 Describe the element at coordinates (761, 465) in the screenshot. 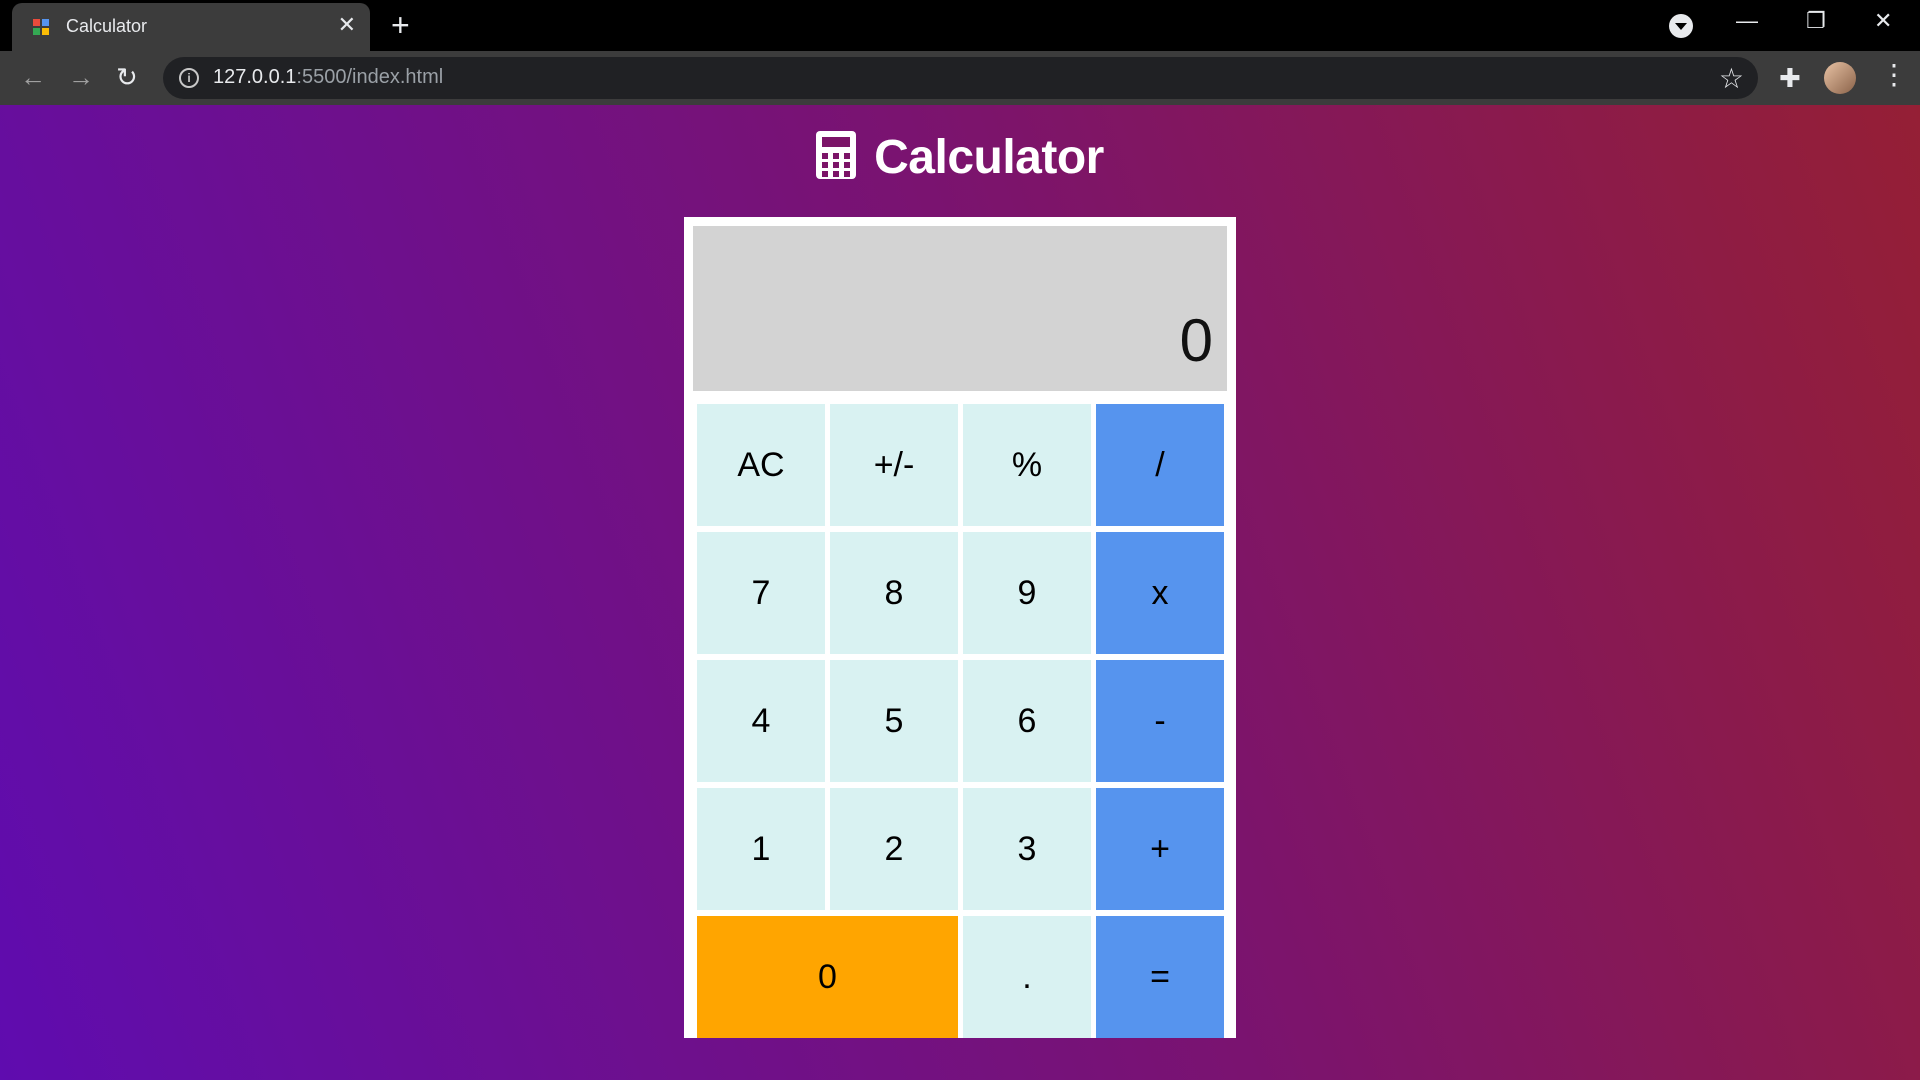

I see `ac-button: AC` at that location.